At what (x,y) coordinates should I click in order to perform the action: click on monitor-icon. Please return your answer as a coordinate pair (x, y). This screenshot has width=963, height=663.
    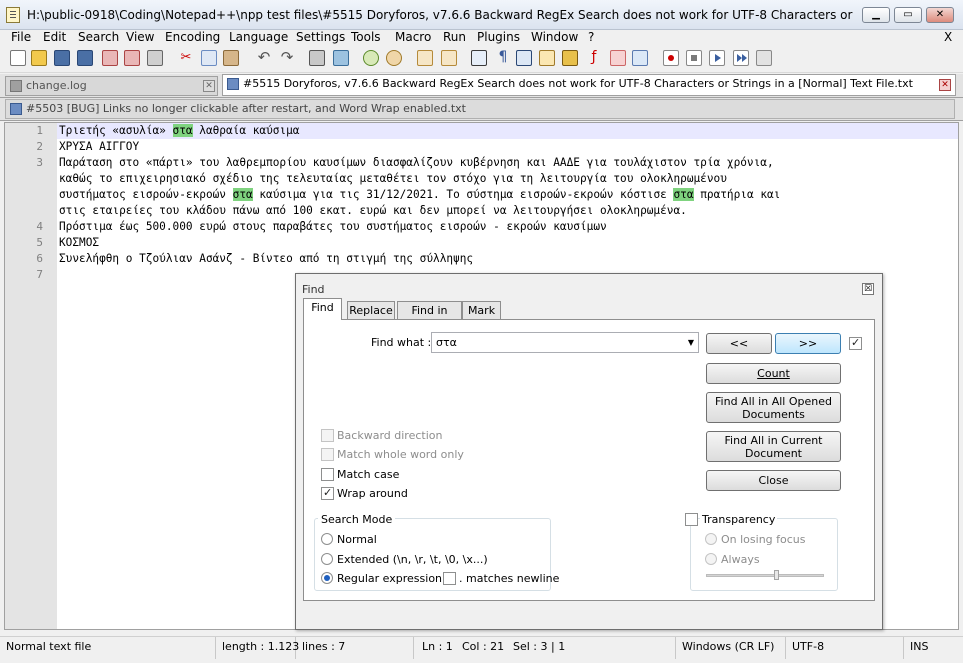
    Looking at the image, I should click on (640, 58).